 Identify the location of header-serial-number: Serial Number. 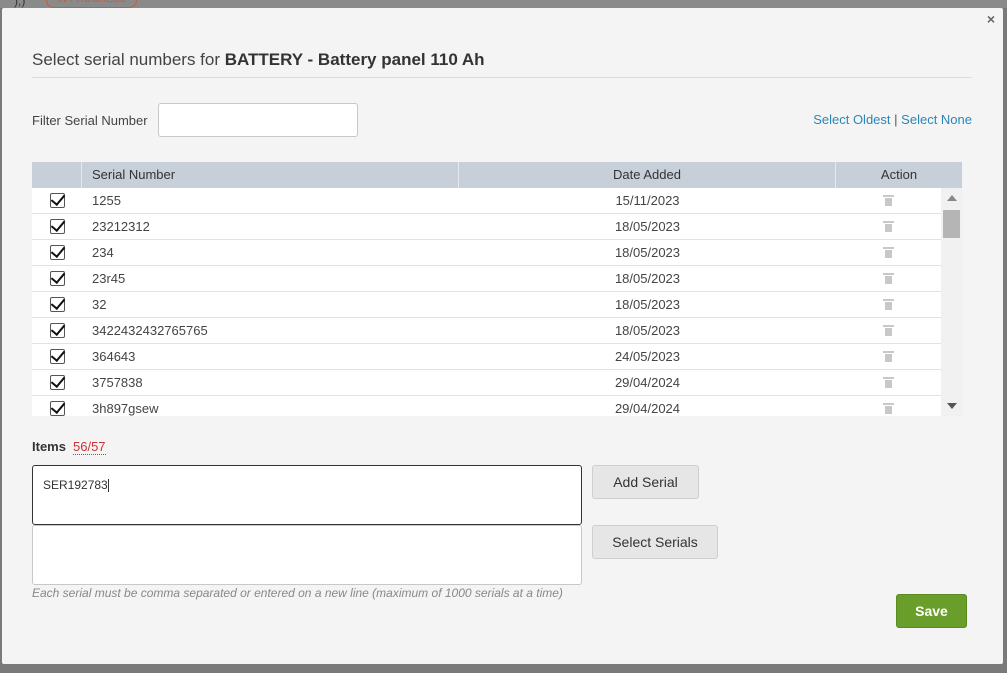
(270, 175).